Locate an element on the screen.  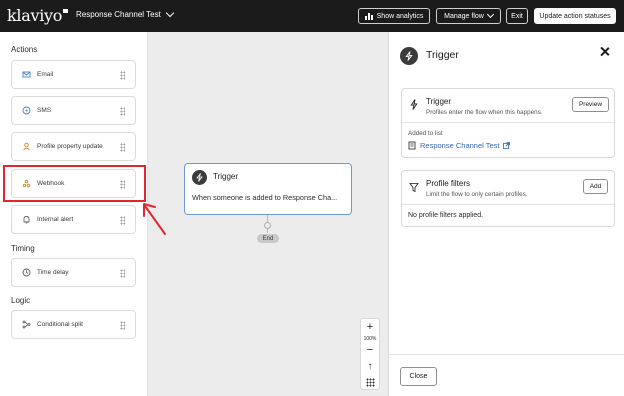
panel-title: Trigger is located at coordinates (442, 55).